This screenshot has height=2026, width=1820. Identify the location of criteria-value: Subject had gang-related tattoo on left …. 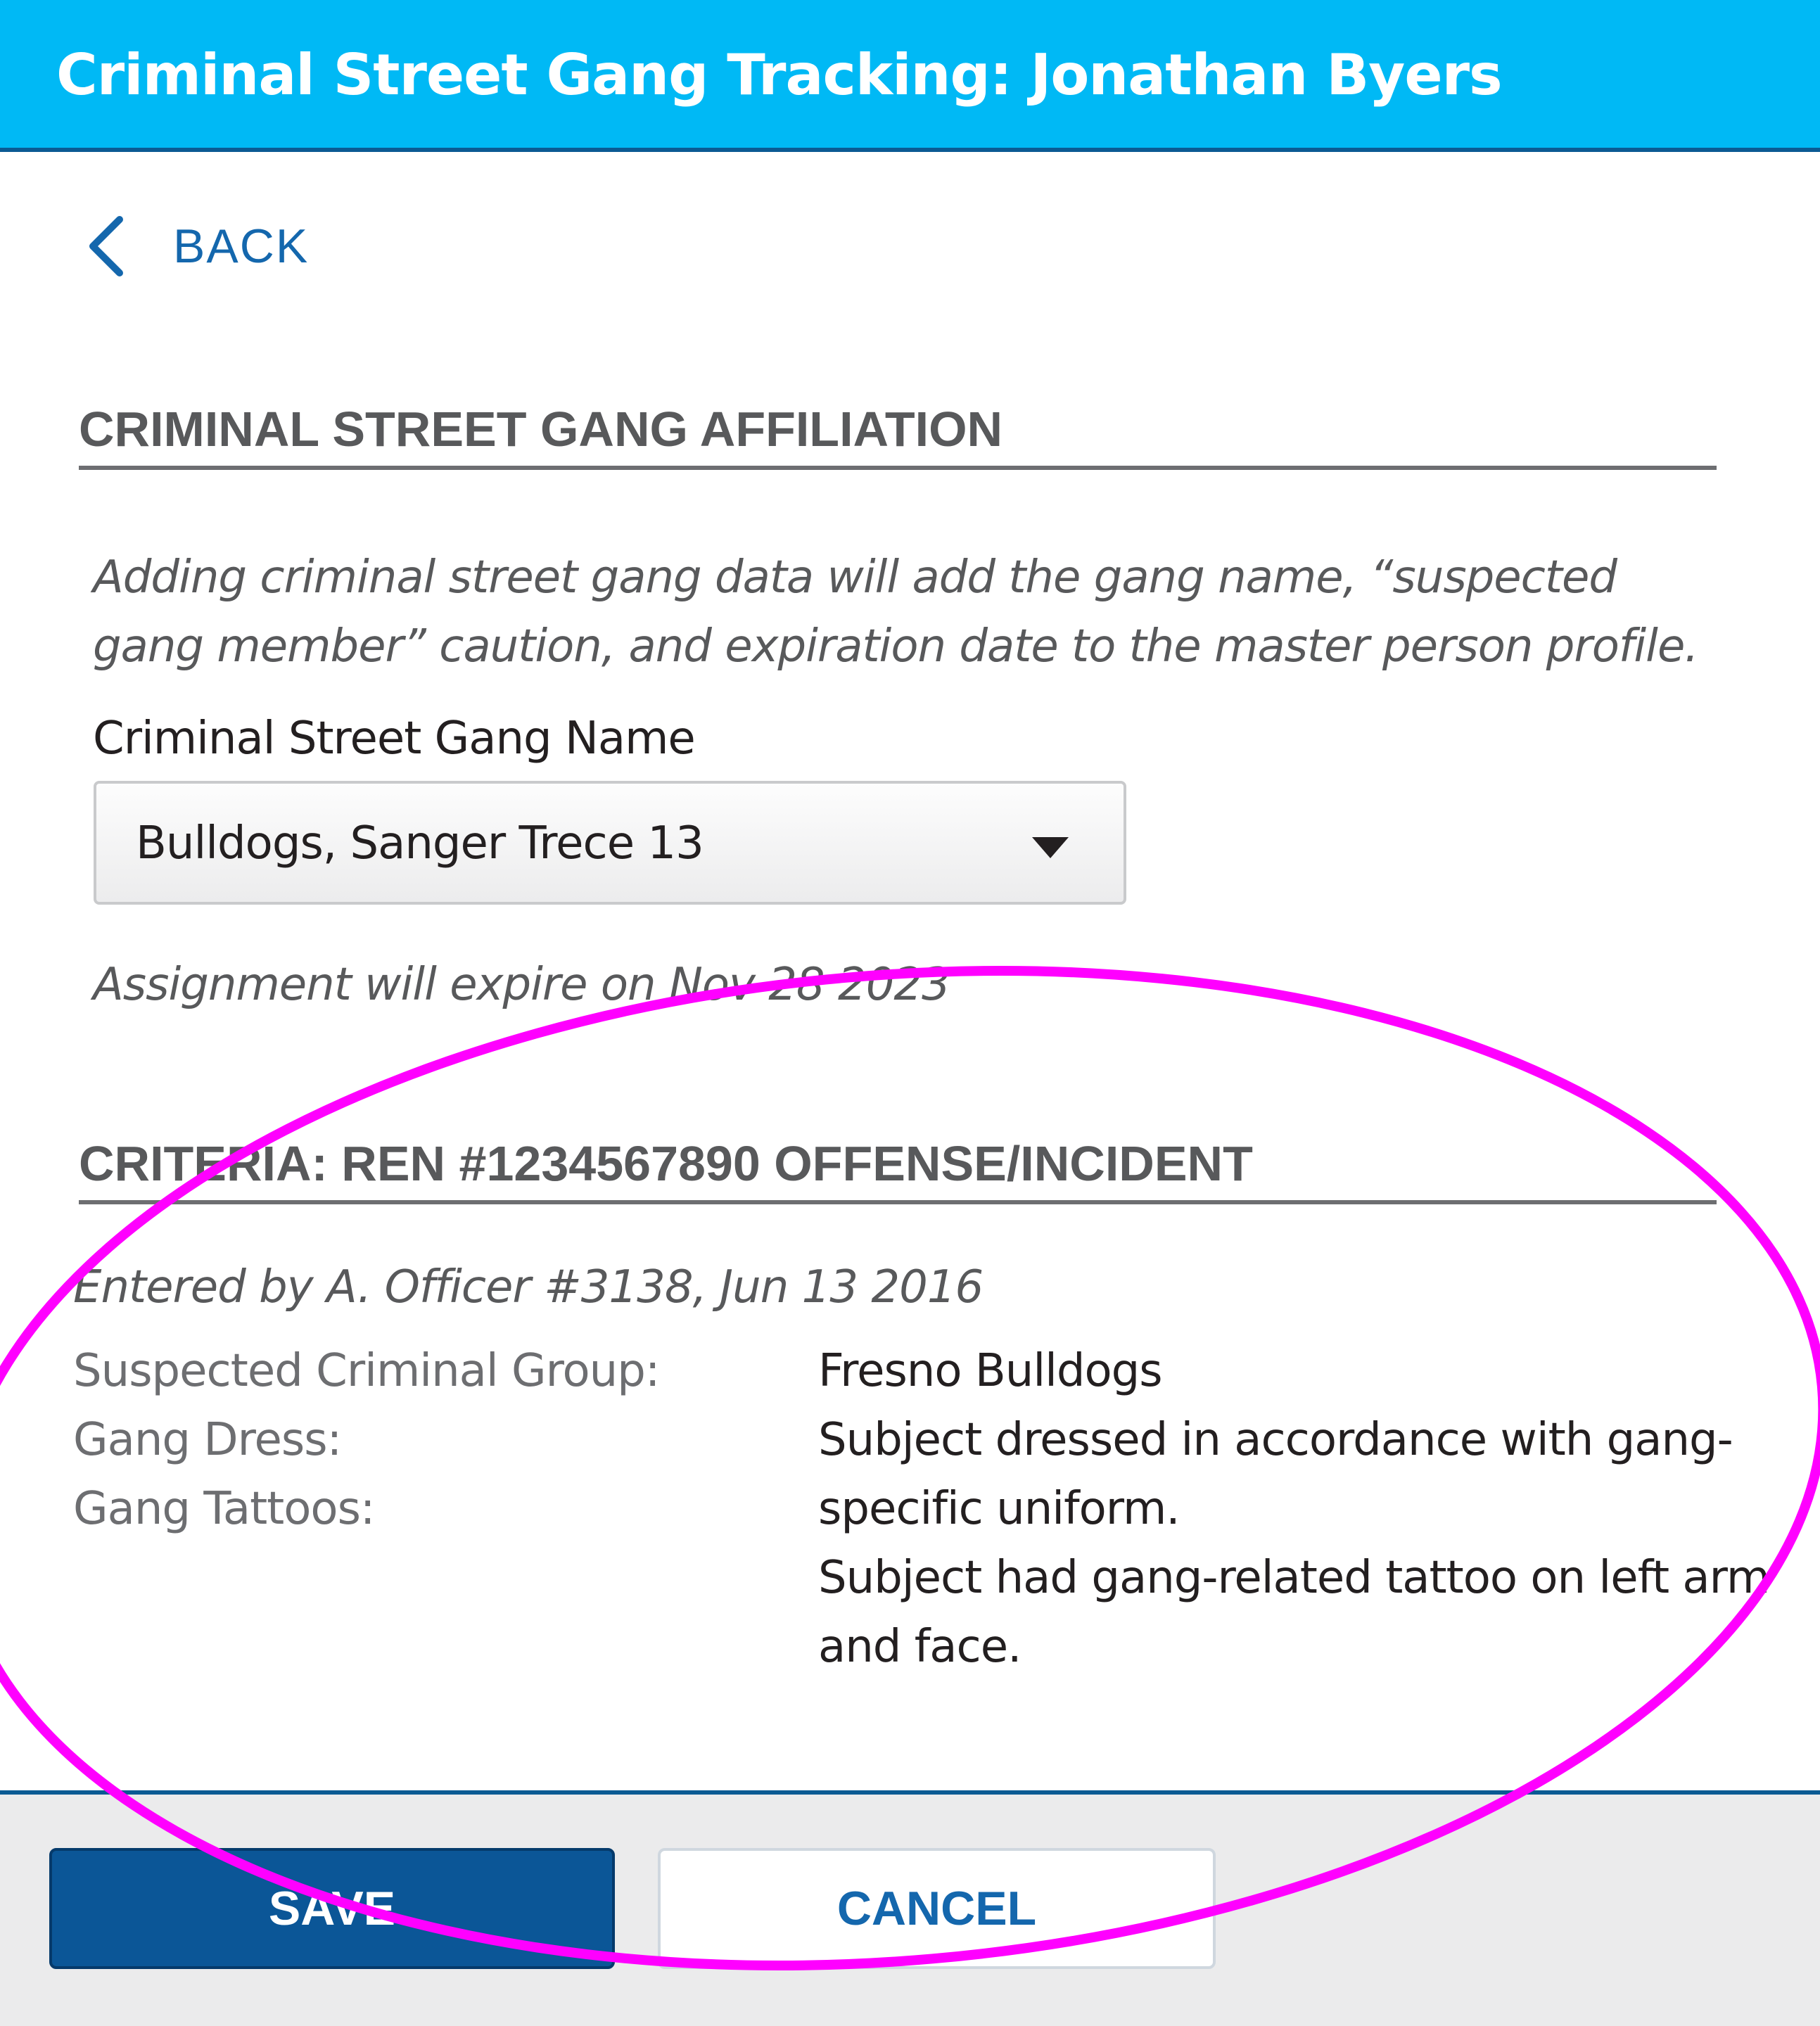
(1294, 1613).